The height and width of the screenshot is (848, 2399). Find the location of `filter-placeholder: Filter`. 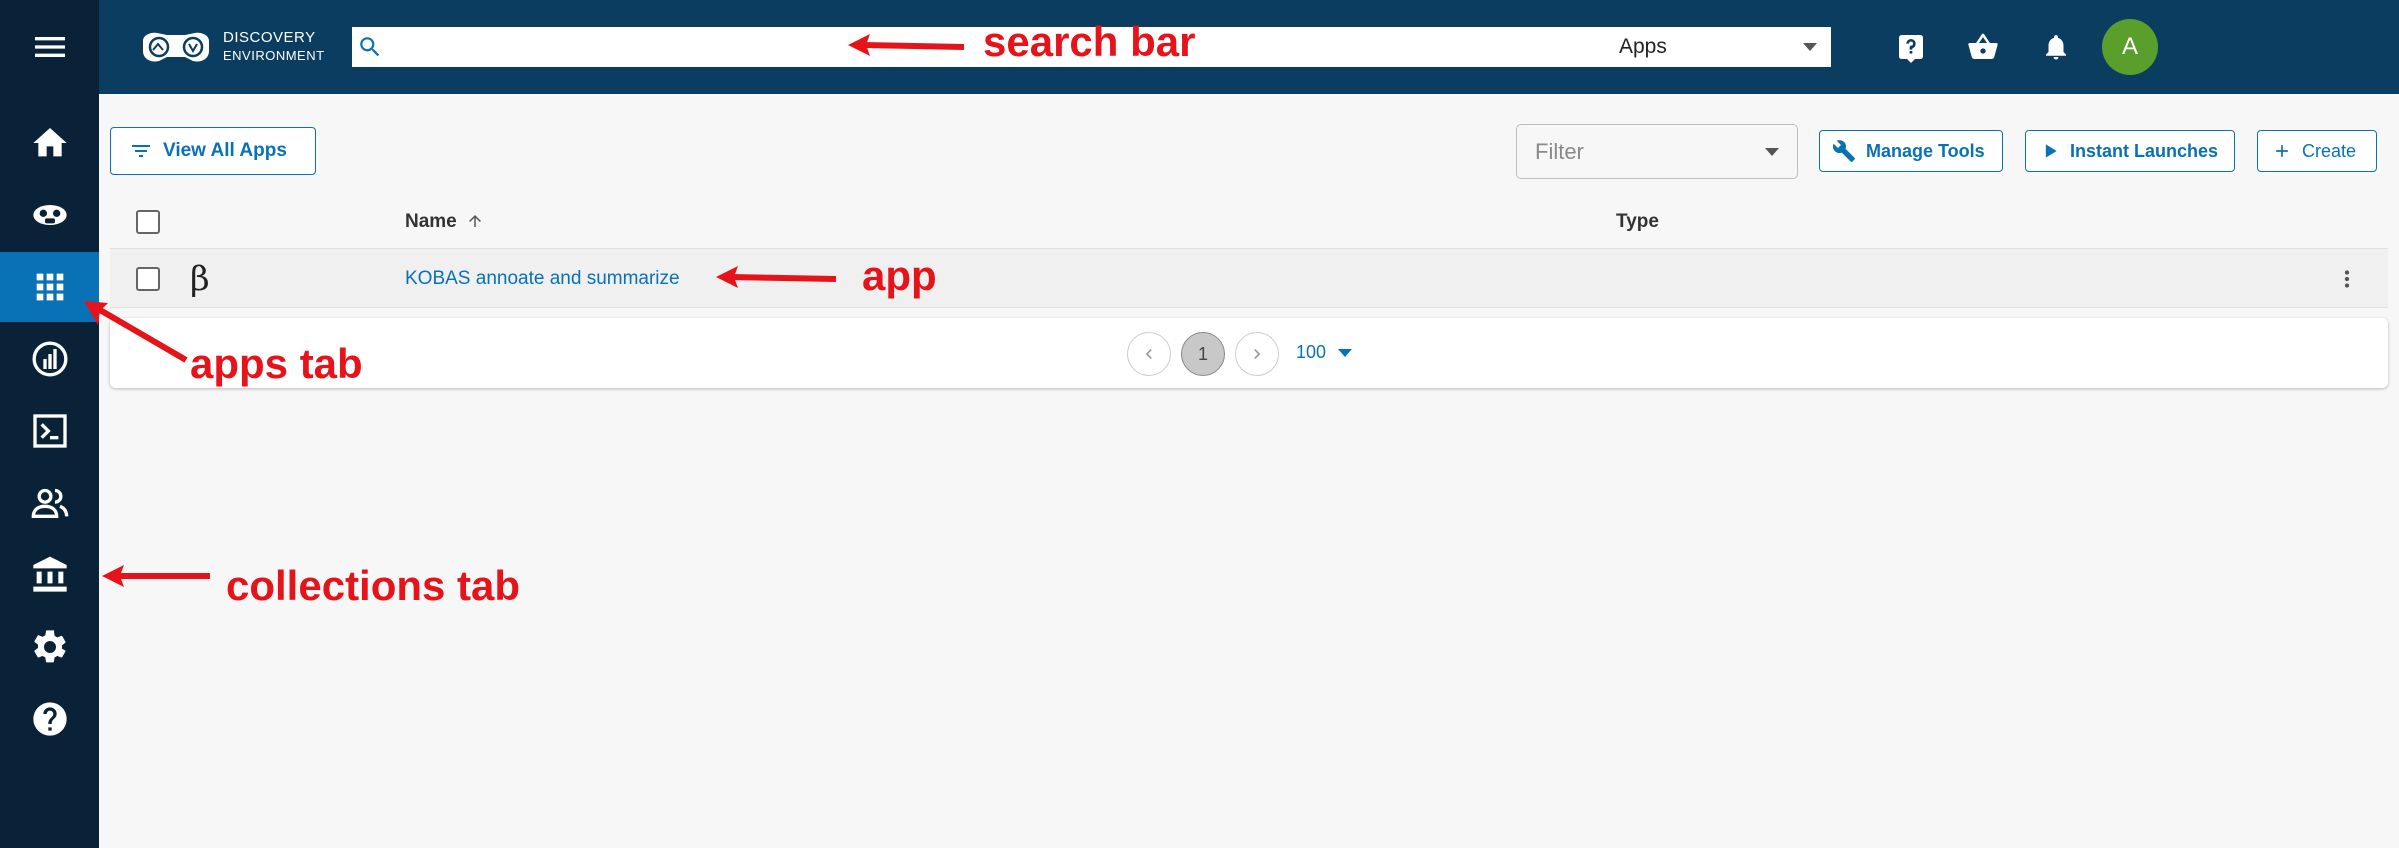

filter-placeholder: Filter is located at coordinates (1559, 151).